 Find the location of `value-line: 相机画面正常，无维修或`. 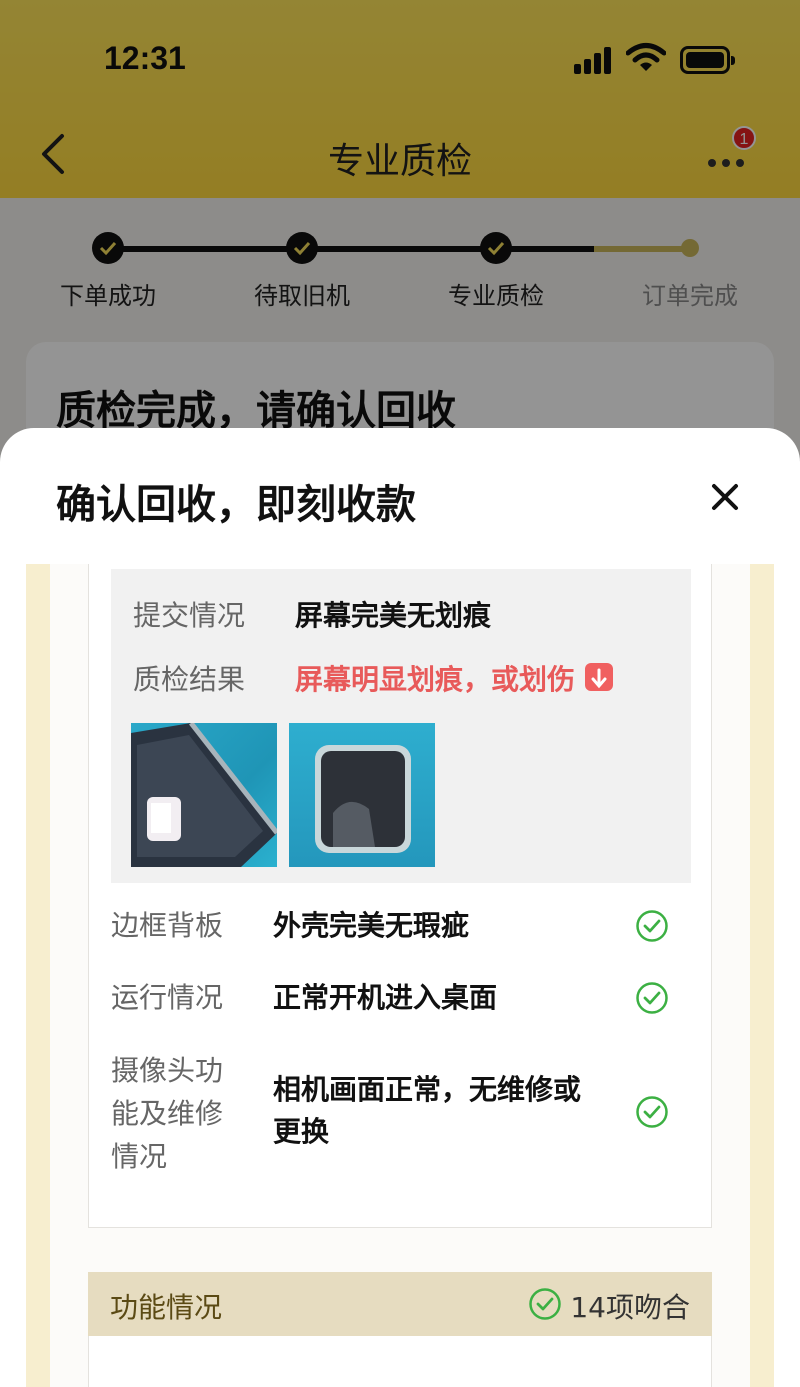

value-line: 相机画面正常，无维修或 is located at coordinates (427, 1089).